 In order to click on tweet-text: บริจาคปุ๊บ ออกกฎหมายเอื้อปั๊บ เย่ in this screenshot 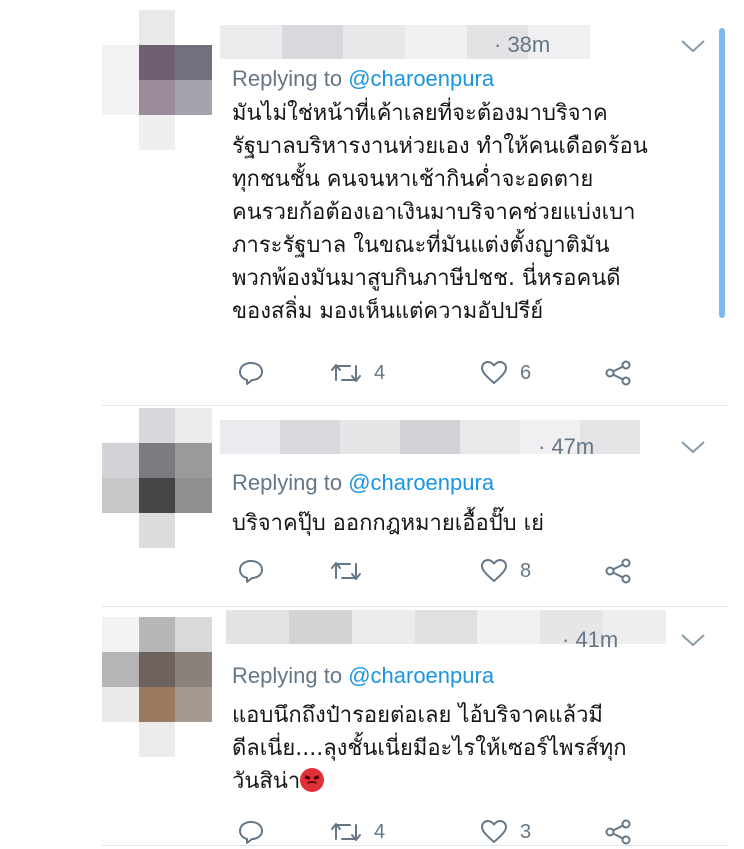, I will do `click(472, 523)`.